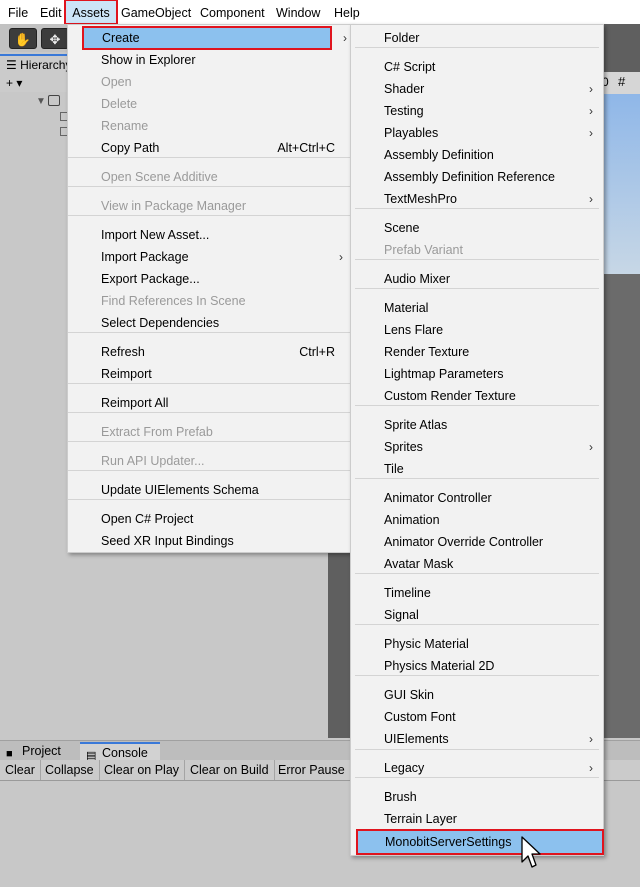 The height and width of the screenshot is (887, 640). Describe the element at coordinates (477, 352) in the screenshot. I see `create-menu-item-render-texture: Render Texture` at that location.